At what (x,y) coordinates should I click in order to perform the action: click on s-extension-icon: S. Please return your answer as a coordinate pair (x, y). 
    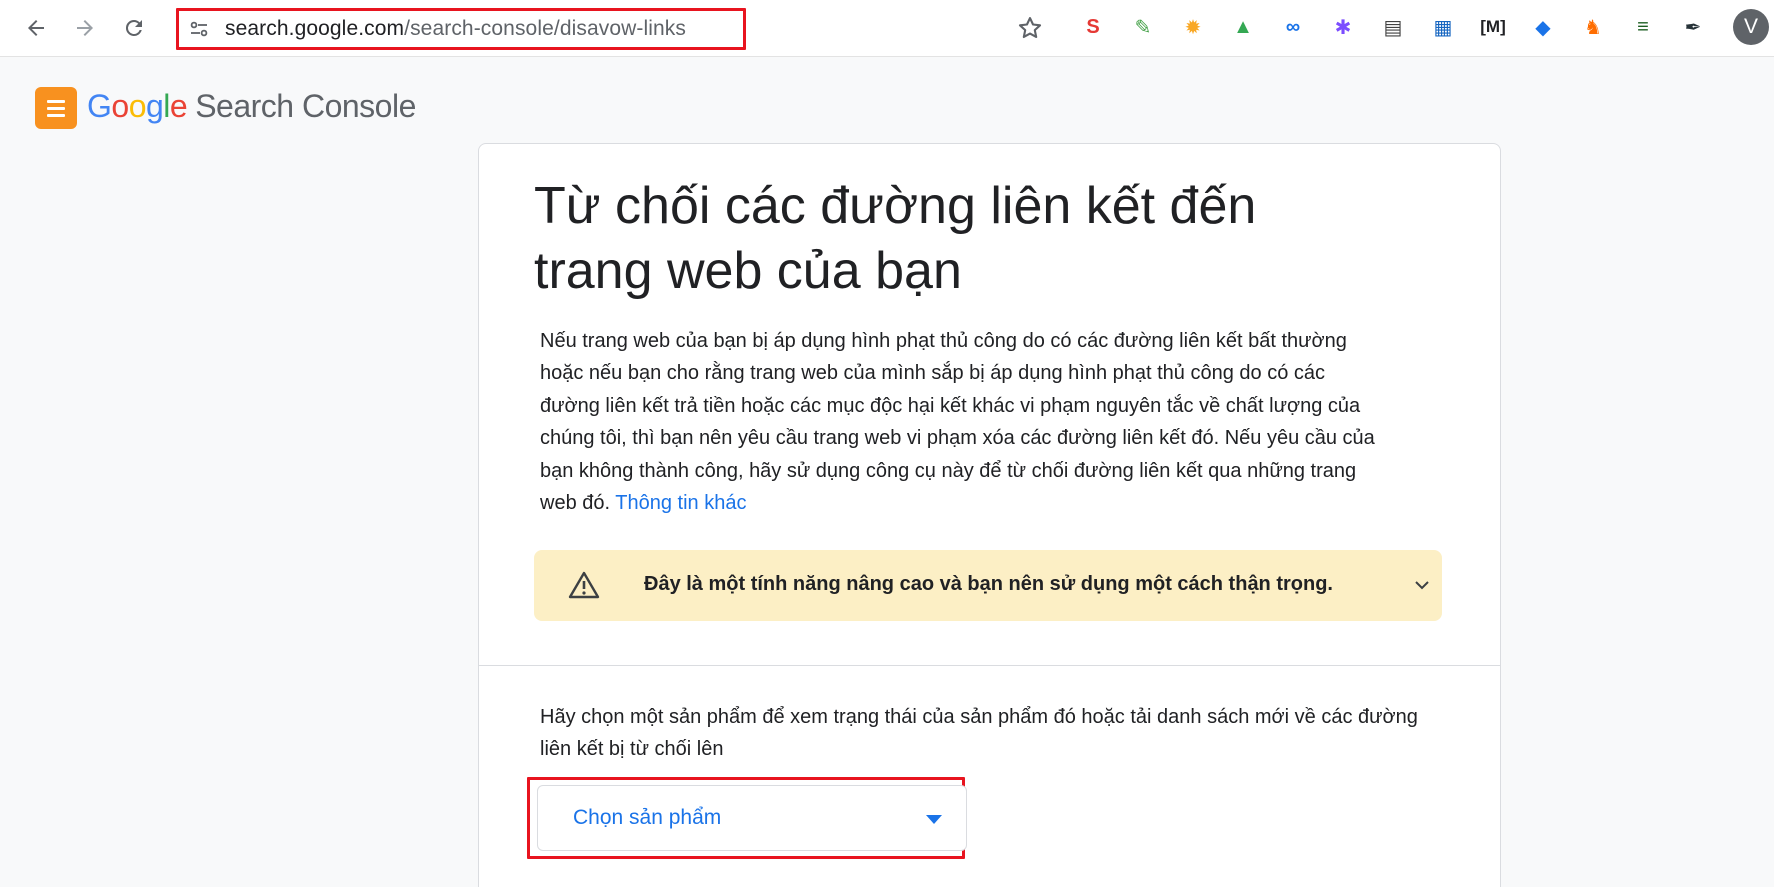
    Looking at the image, I should click on (1093, 27).